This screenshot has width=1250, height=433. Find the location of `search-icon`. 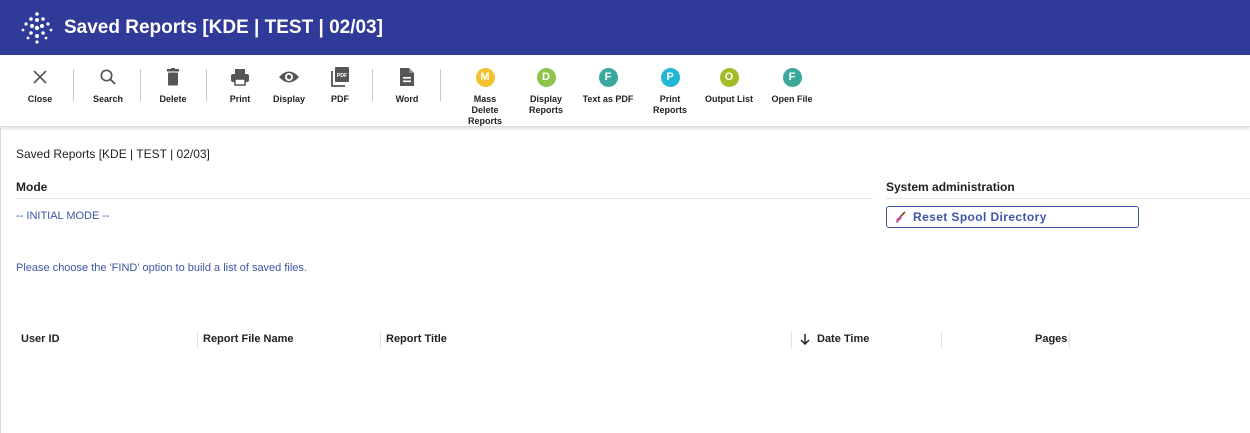

search-icon is located at coordinates (108, 77).